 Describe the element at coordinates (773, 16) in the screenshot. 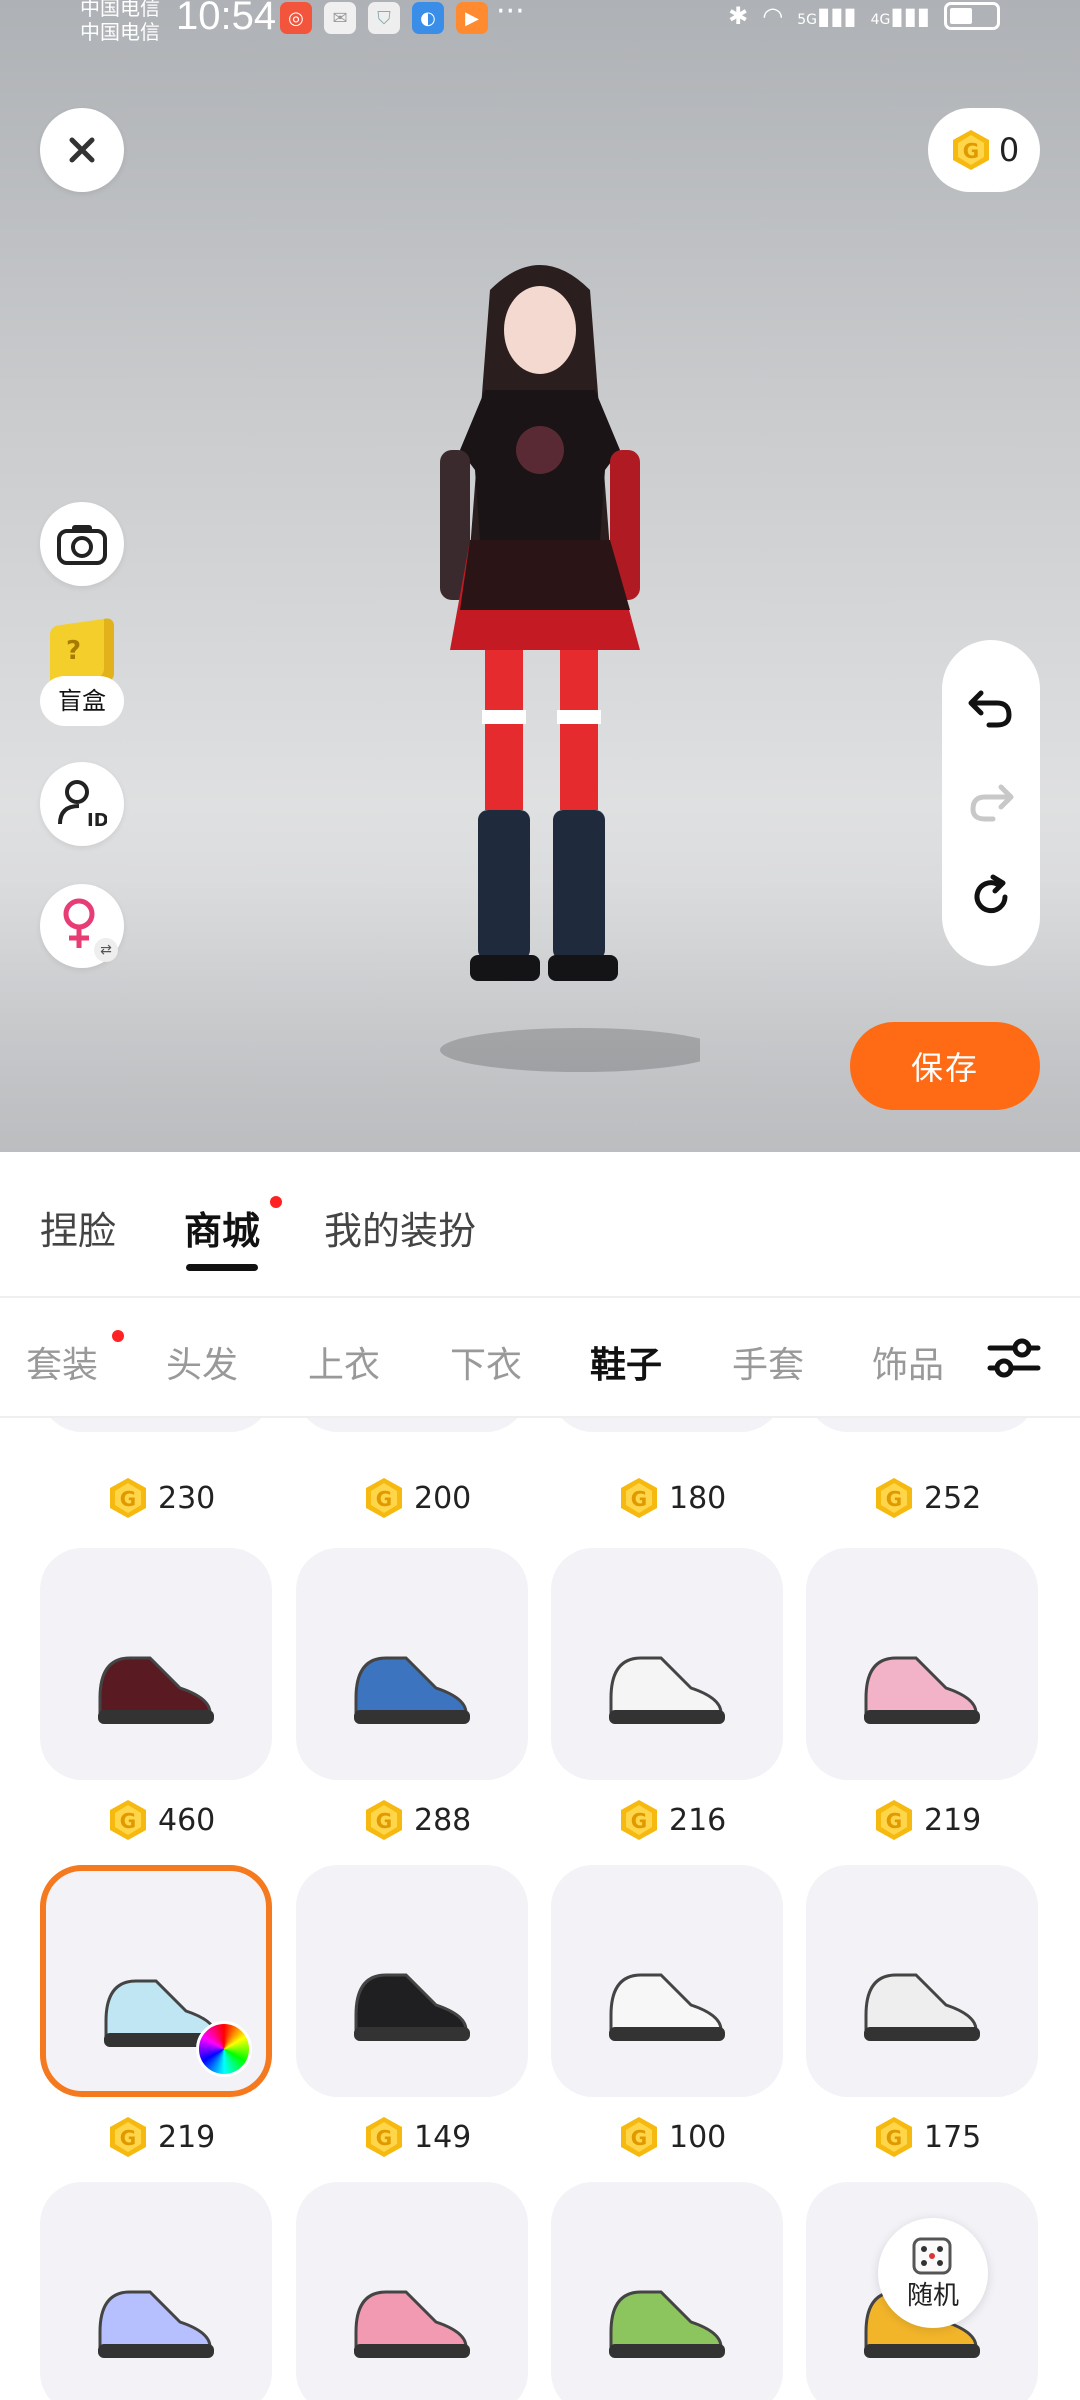

I see `wifi-icon: ◠` at that location.